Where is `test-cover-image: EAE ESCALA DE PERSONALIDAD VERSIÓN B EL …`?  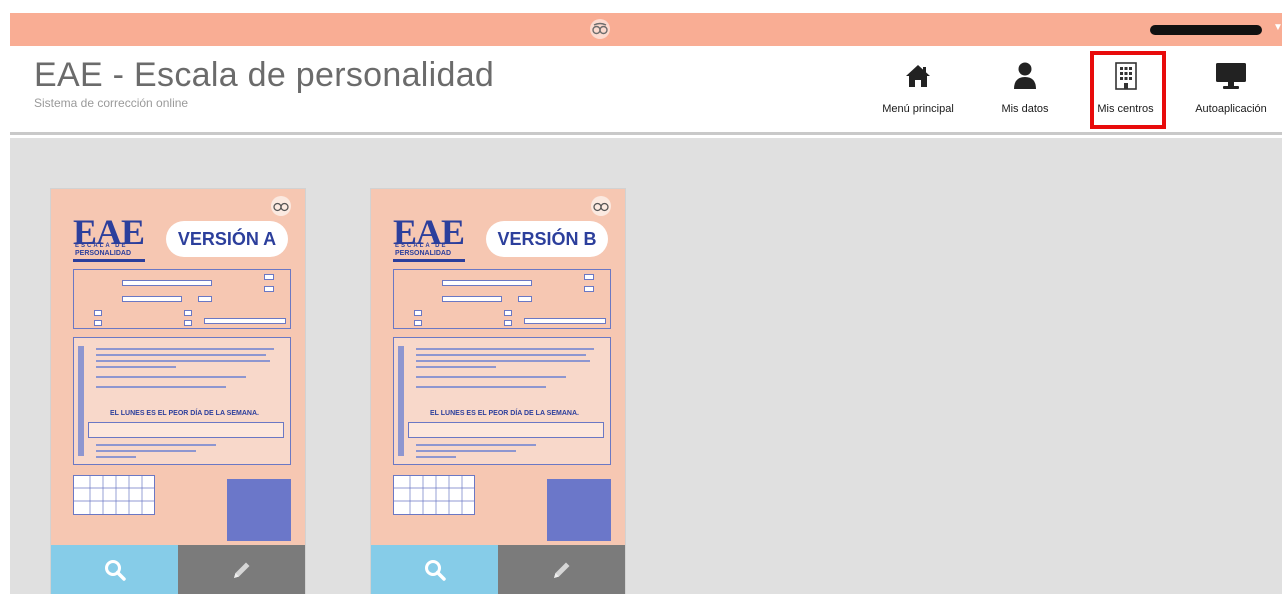 test-cover-image: EAE ESCALA DE PERSONALIDAD VERSIÓN B EL … is located at coordinates (498, 367).